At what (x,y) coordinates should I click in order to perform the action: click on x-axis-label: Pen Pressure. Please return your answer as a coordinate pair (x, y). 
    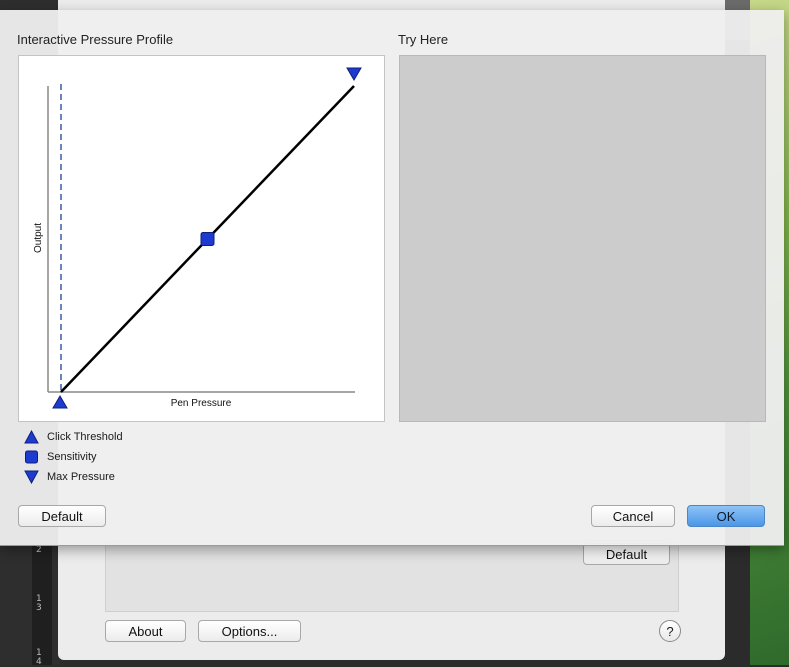
    Looking at the image, I should click on (201, 403).